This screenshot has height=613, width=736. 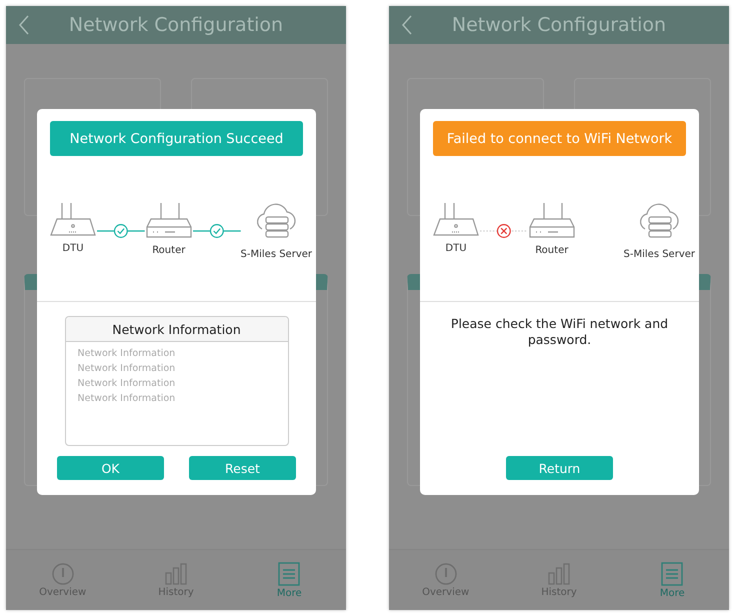 What do you see at coordinates (504, 231) in the screenshot?
I see `failed-link-icon` at bounding box center [504, 231].